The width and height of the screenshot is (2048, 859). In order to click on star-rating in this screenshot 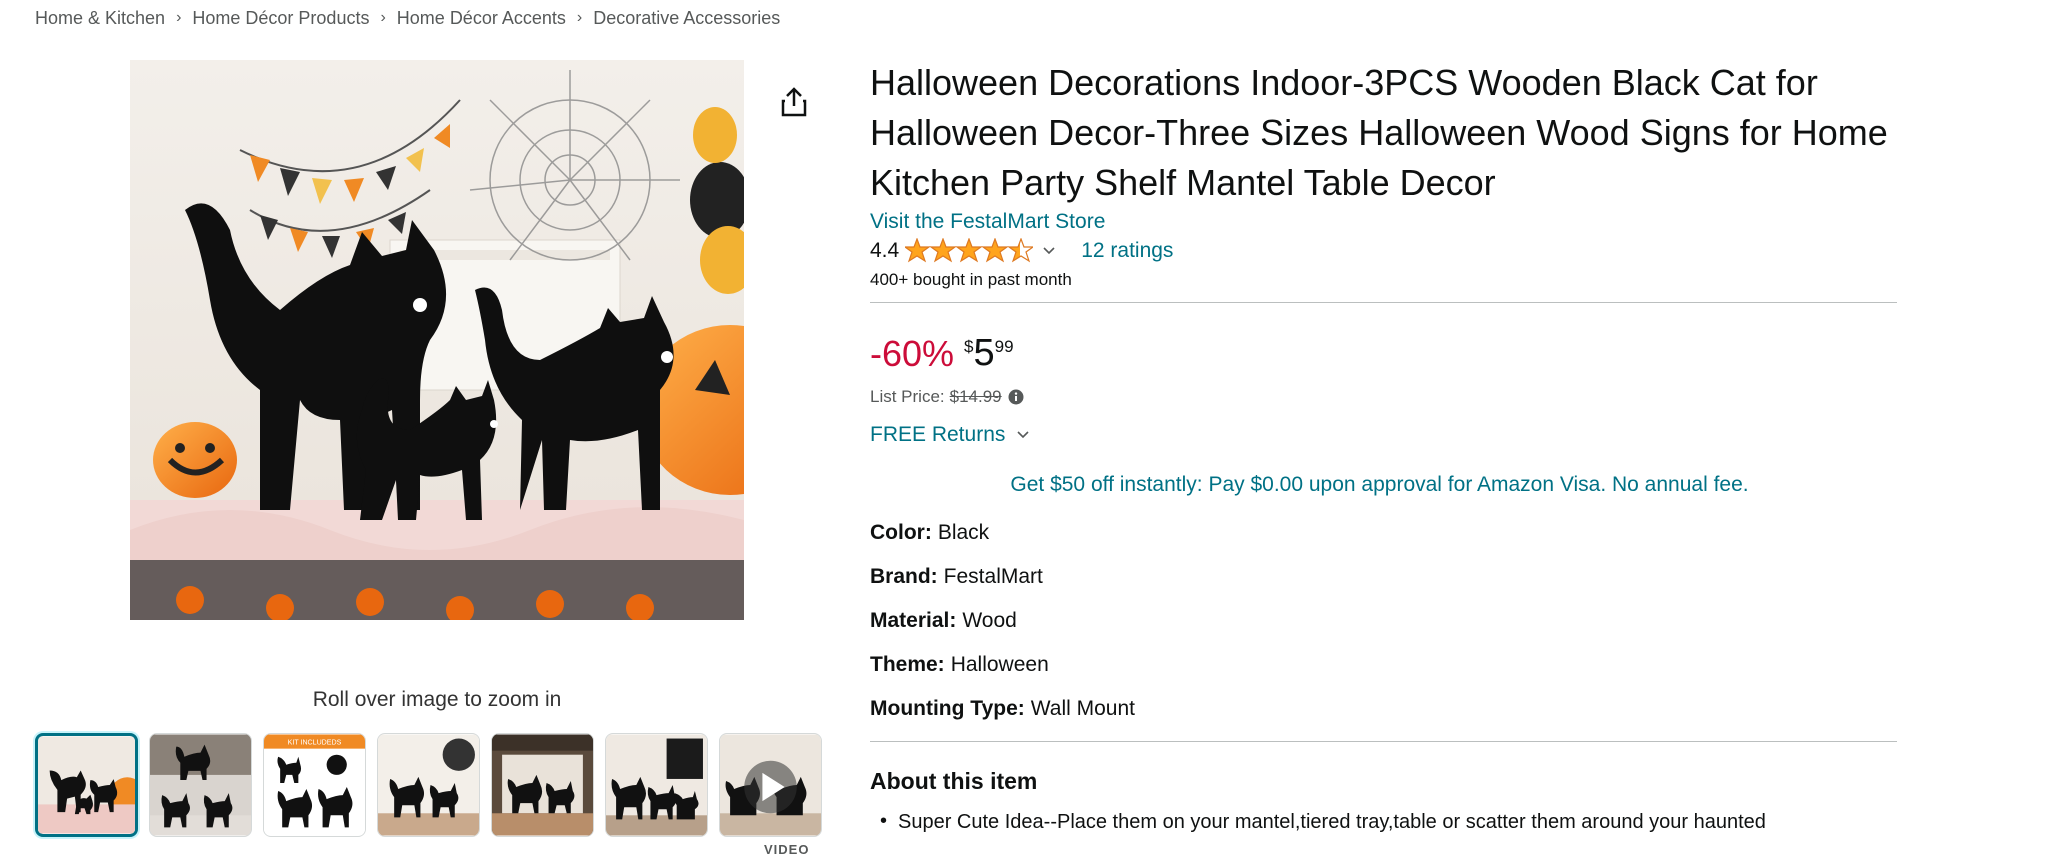, I will do `click(969, 251)`.